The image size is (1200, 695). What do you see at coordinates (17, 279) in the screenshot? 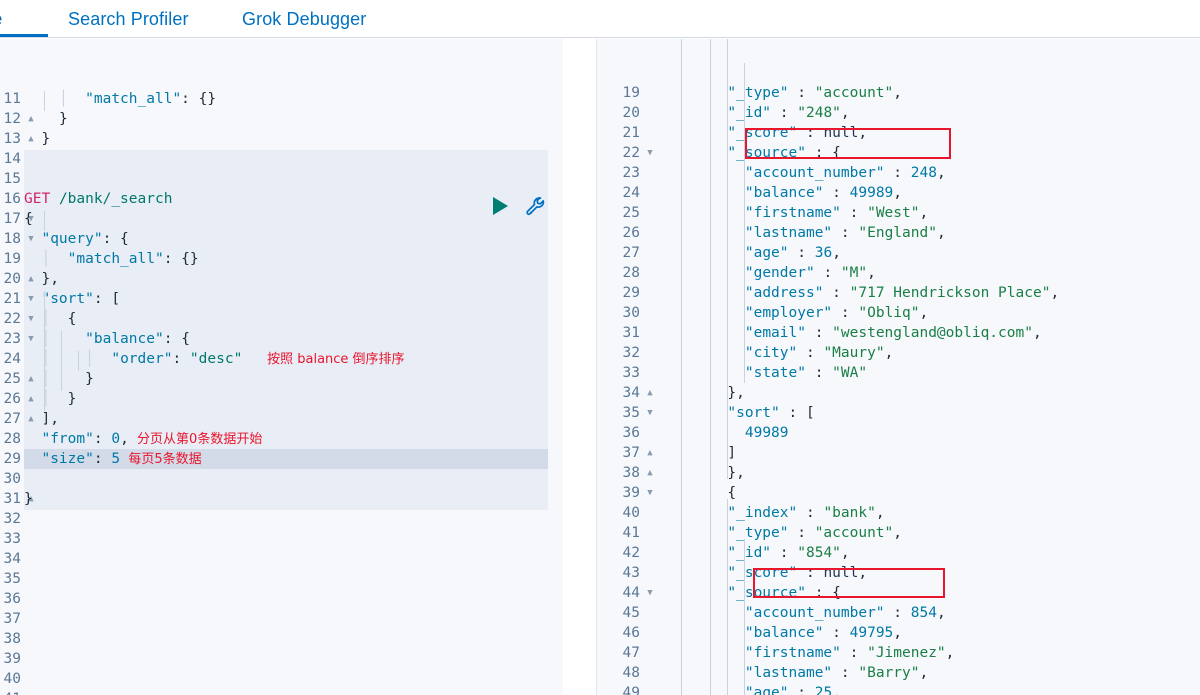
I see `line-number: 20 ▲` at bounding box center [17, 279].